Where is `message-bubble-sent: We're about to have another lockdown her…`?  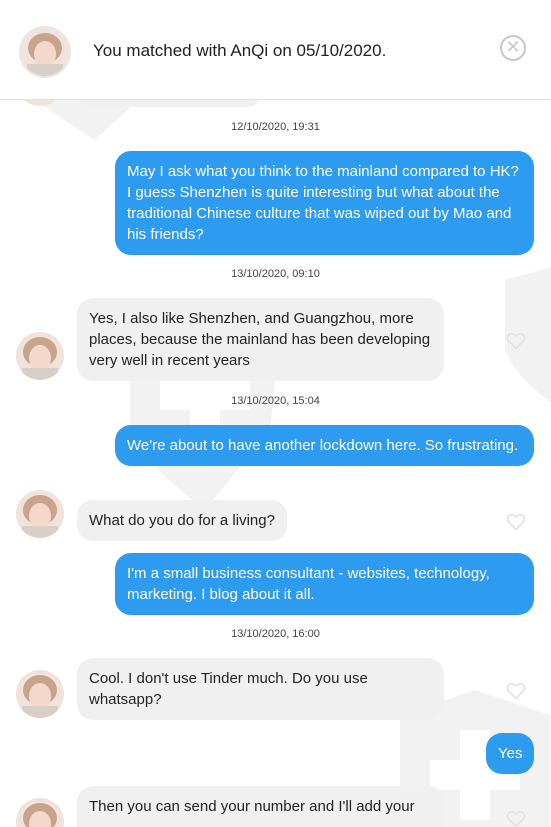
message-bubble-sent: We're about to have another lockdown her… is located at coordinates (324, 445).